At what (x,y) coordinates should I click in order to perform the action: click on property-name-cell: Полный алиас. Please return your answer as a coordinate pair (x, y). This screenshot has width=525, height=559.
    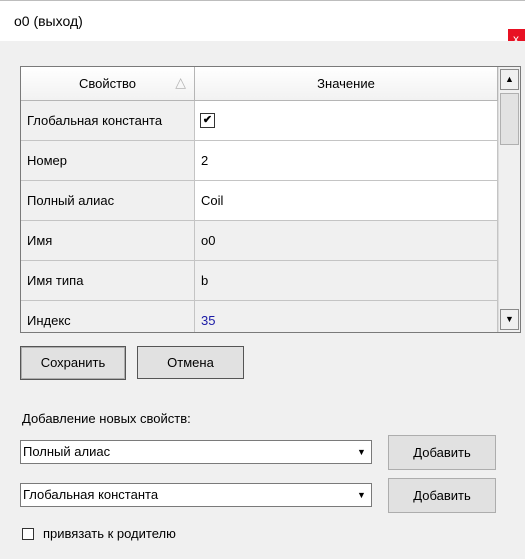
    Looking at the image, I should click on (108, 201).